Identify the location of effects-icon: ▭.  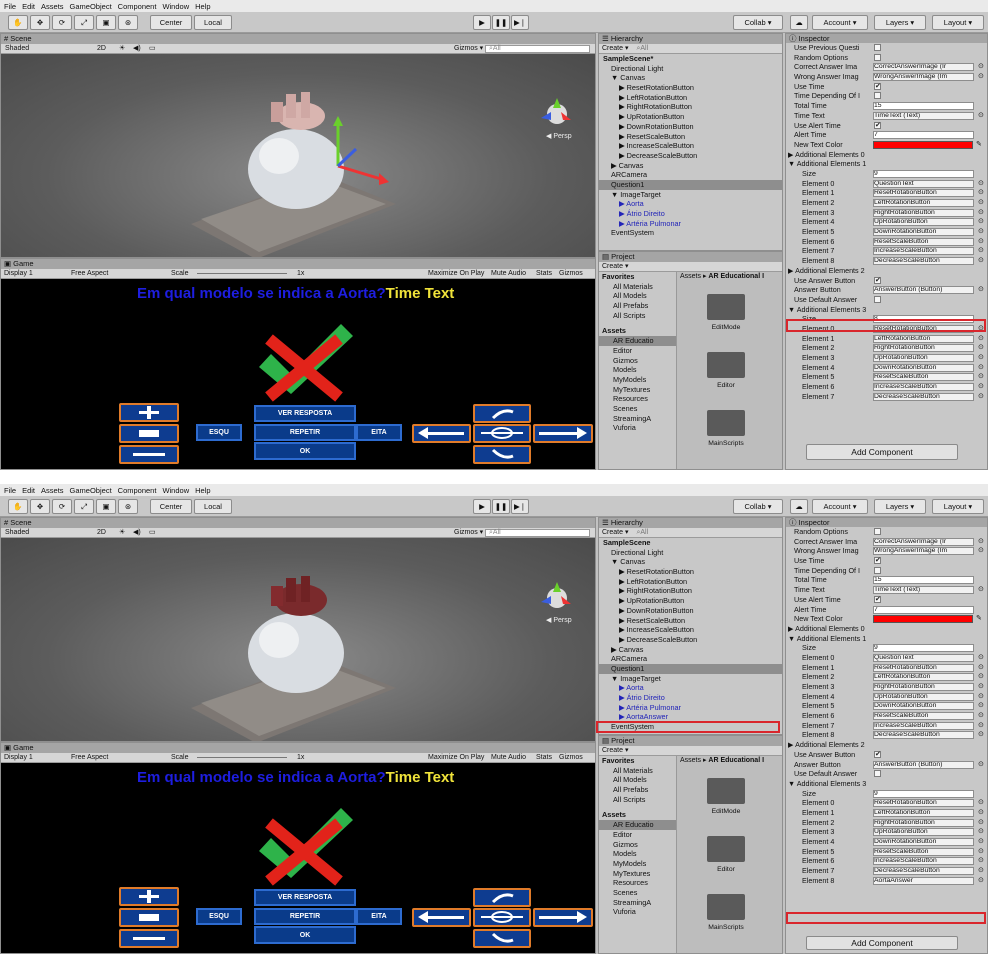
(152, 533).